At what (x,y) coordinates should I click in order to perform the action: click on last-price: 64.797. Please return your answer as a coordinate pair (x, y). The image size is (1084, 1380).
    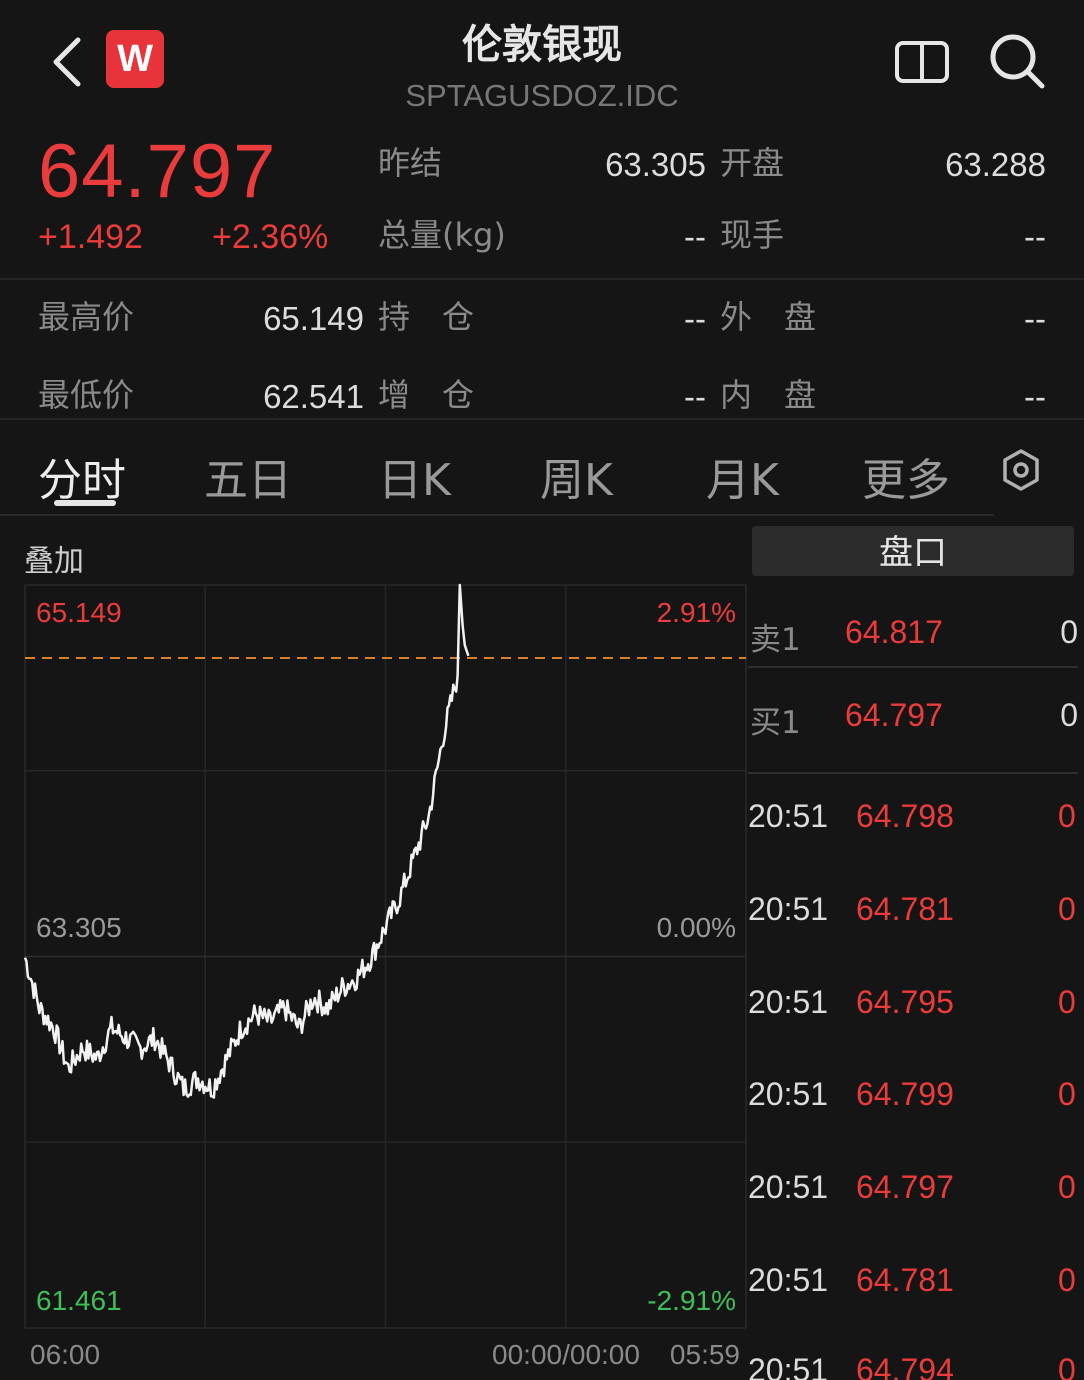
    Looking at the image, I should click on (157, 171).